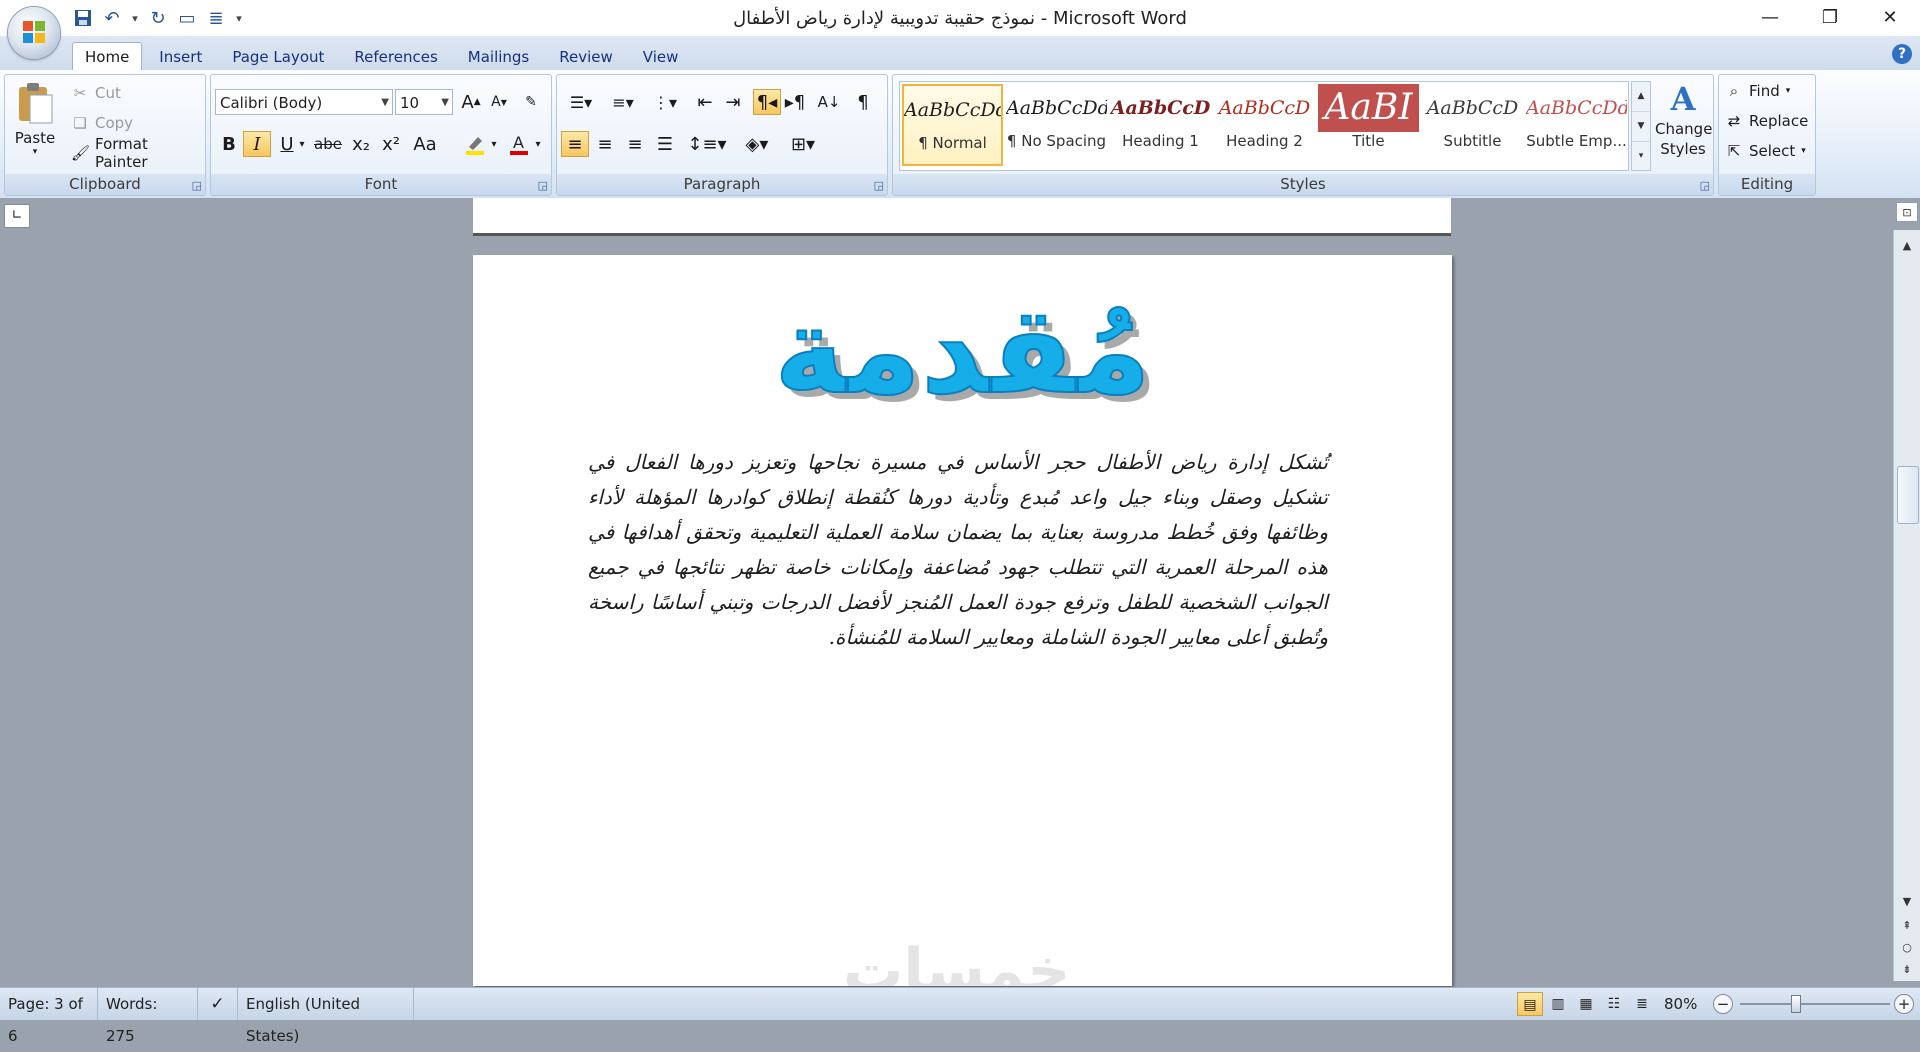 The height and width of the screenshot is (1052, 1920). What do you see at coordinates (499, 102) in the screenshot?
I see `shrink-font-icon: A ▼` at bounding box center [499, 102].